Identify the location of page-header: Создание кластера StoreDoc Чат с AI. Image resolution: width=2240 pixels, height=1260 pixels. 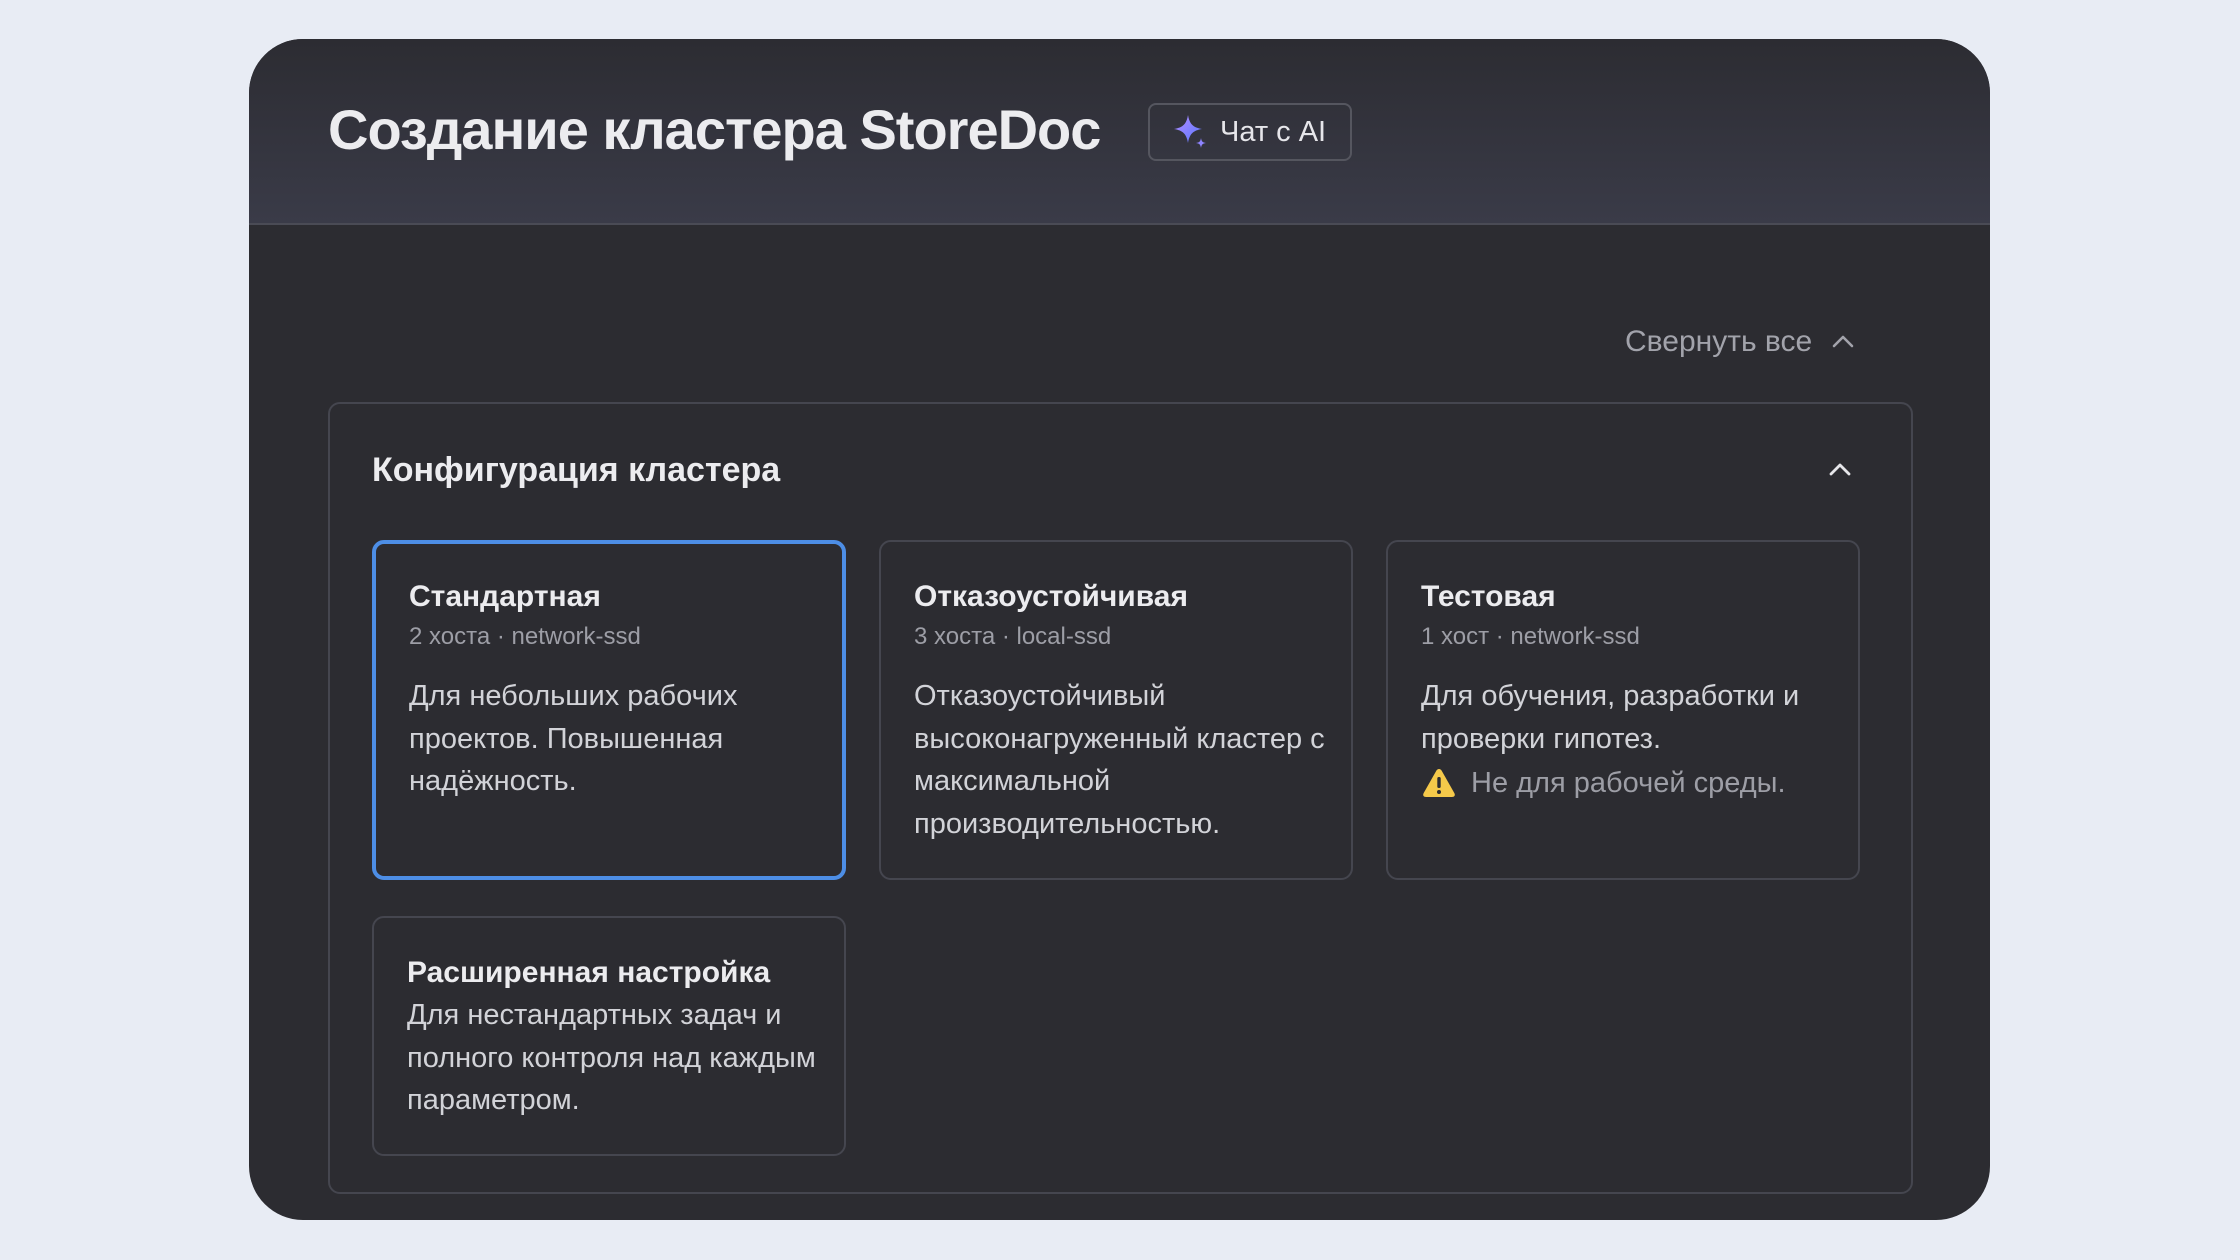
(1119, 132).